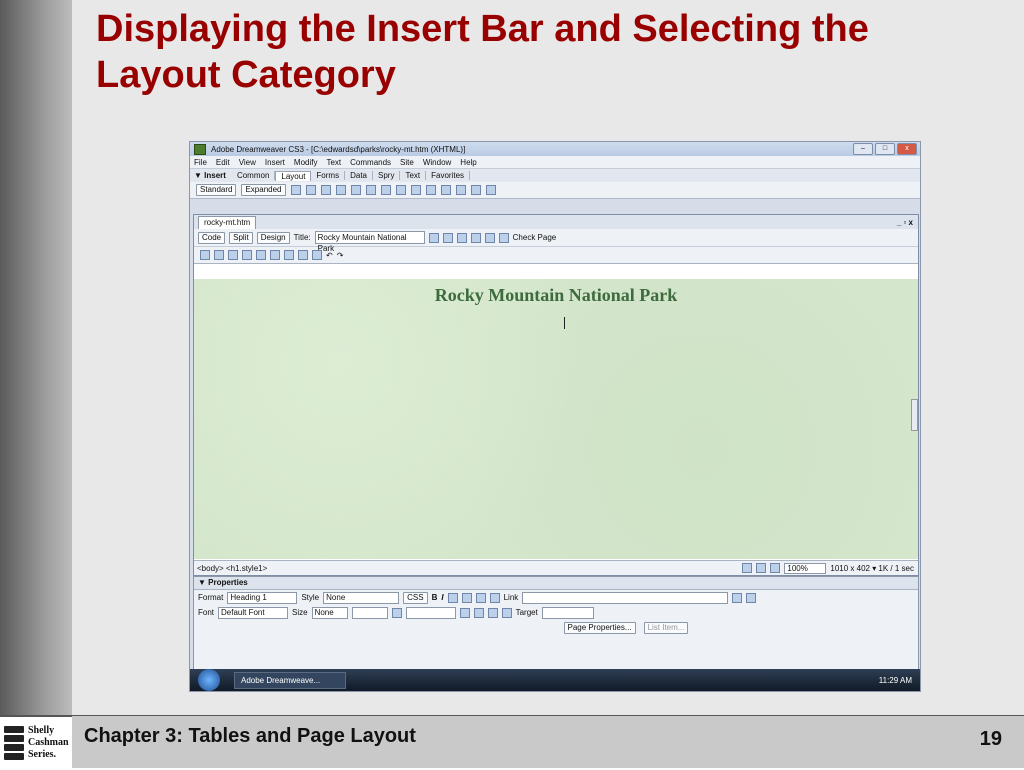  Describe the element at coordinates (415, 190) in the screenshot. I see `insert-column-left-icon` at that location.